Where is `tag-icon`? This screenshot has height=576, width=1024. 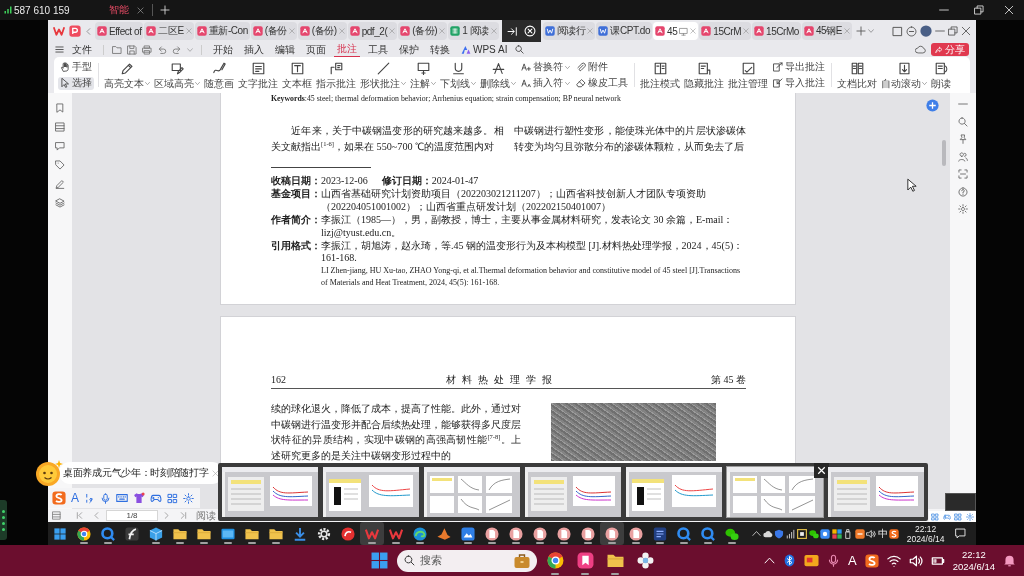 tag-icon is located at coordinates (60, 165).